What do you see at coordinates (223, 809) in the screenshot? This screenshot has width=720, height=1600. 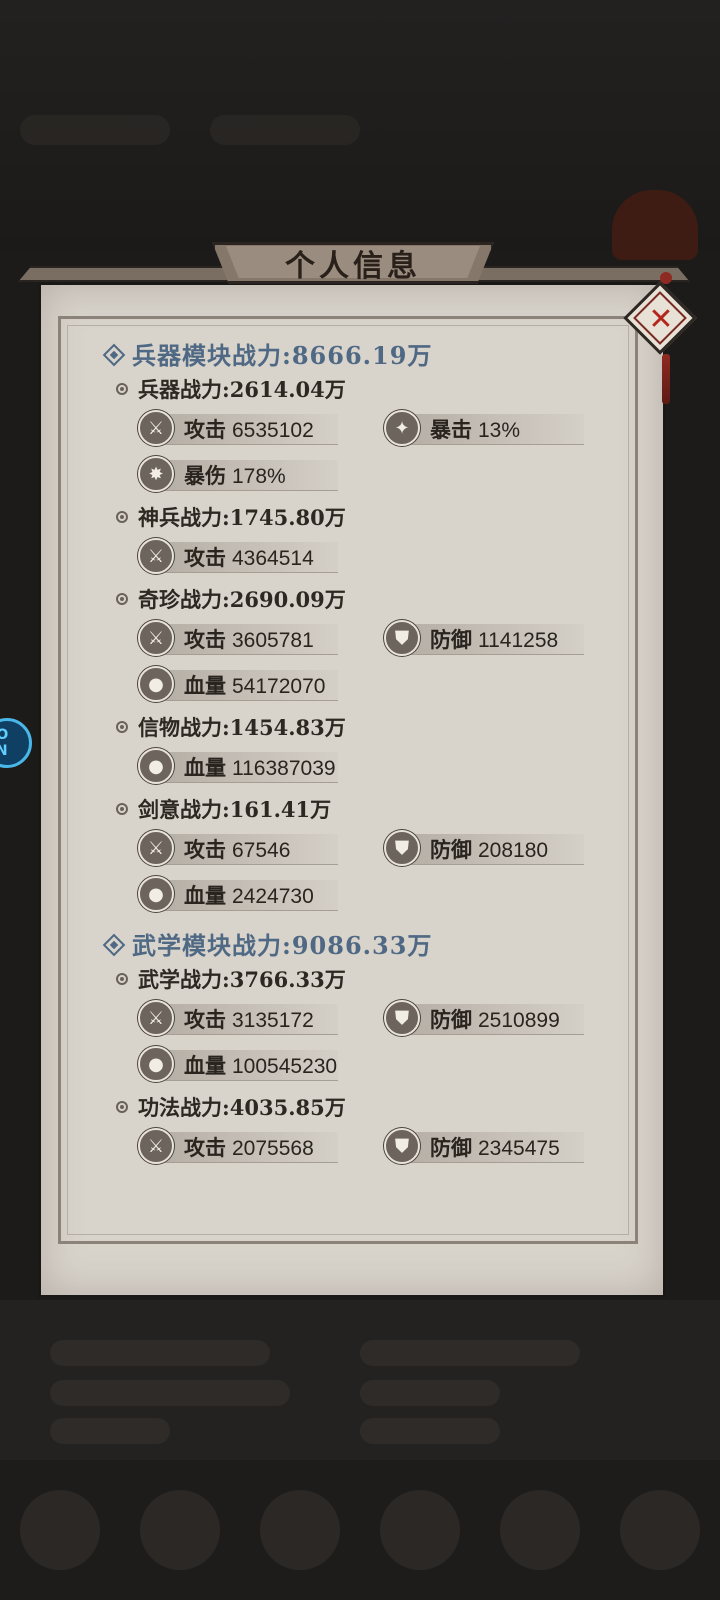 I see `subsection-title: 剑意战力:161.41万` at bounding box center [223, 809].